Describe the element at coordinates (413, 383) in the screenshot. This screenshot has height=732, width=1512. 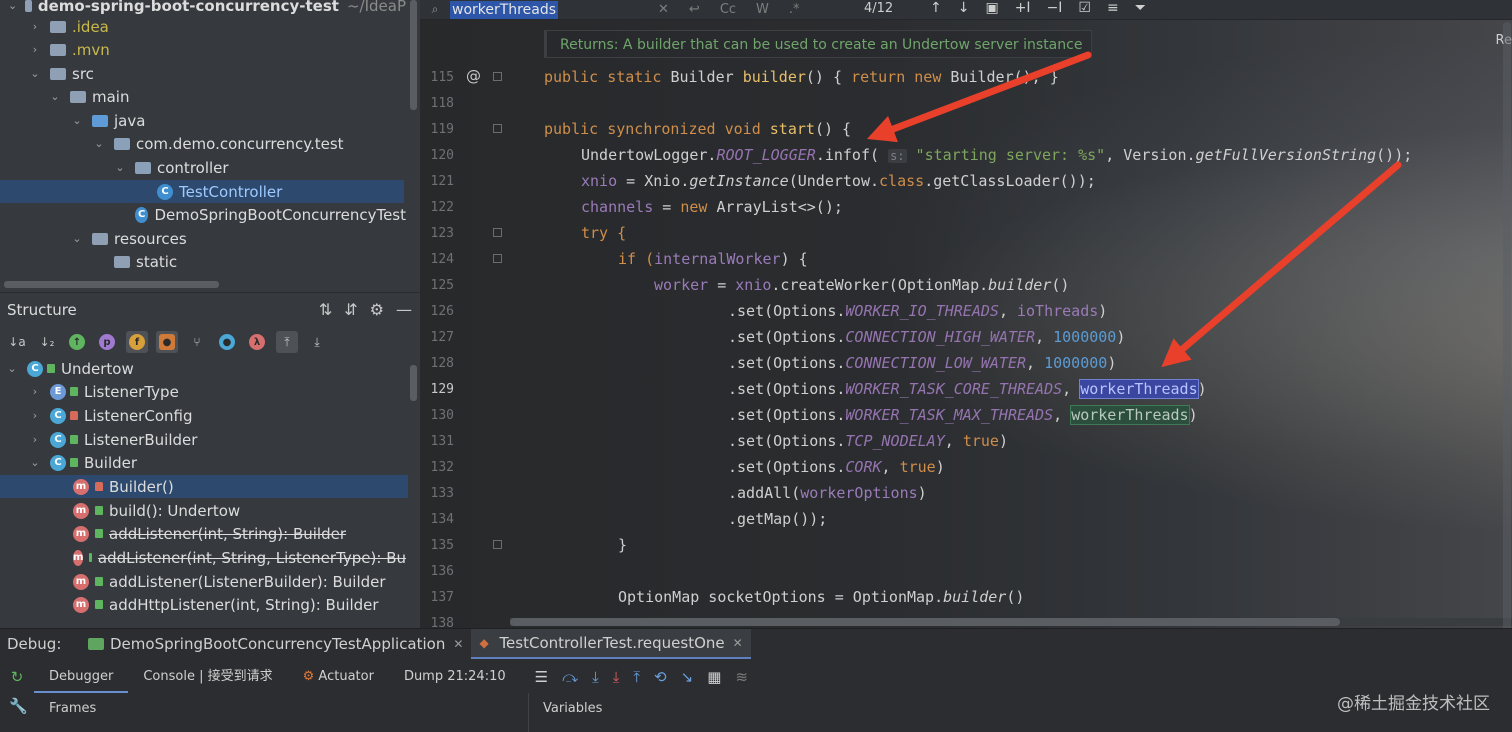
I see `structure-scrollbar` at that location.